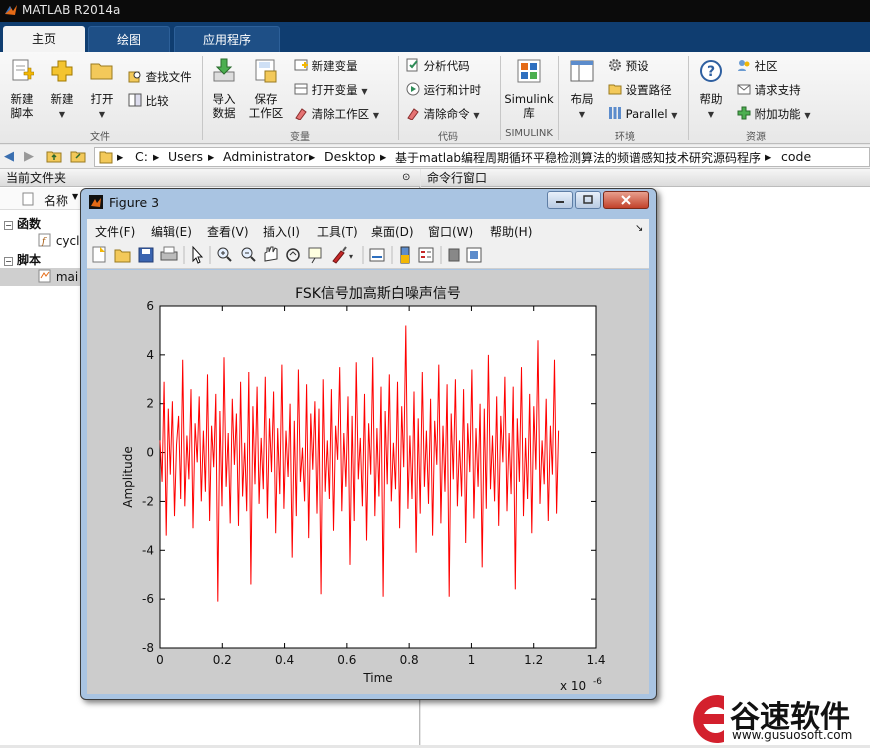 This screenshot has width=870, height=748. I want to click on crumb-desktop: Desktop, so click(350, 156).